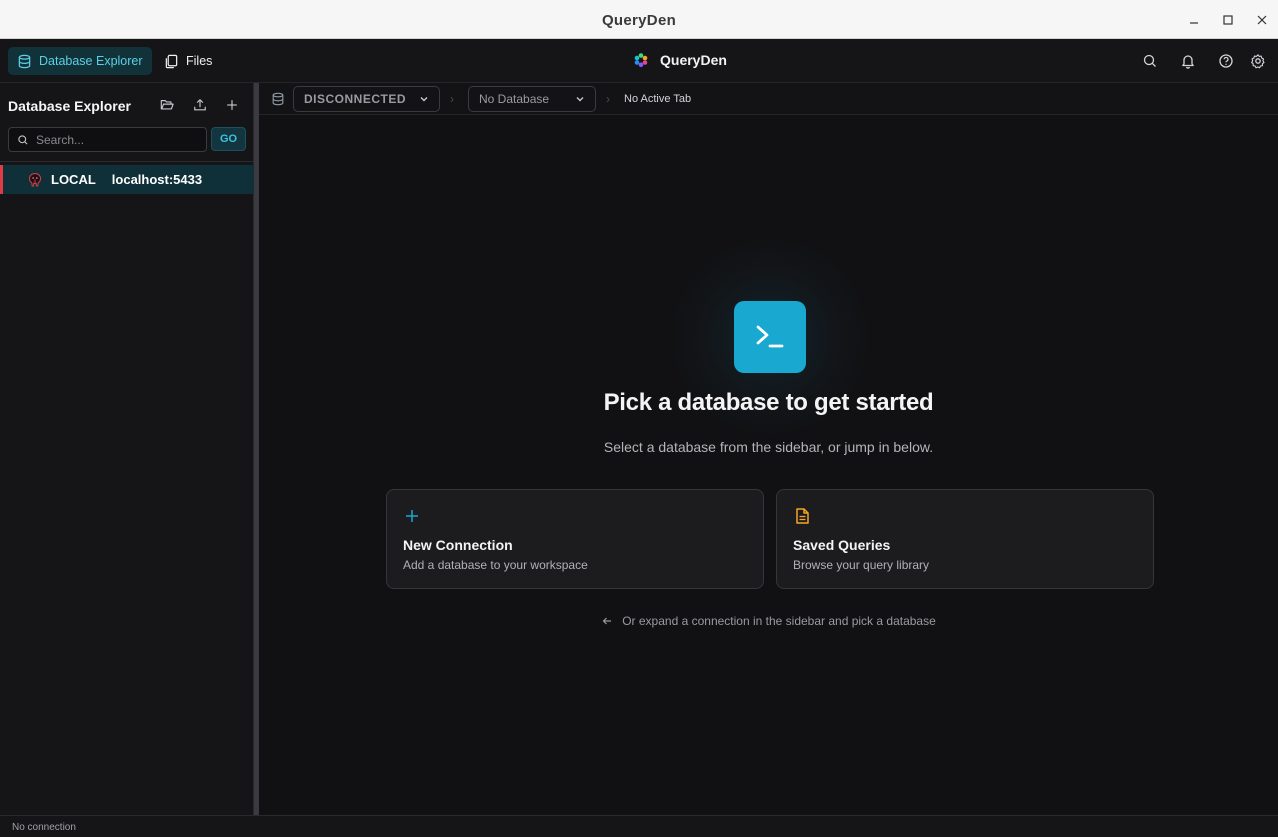 The image size is (1278, 837). I want to click on bell-icon, so click(1188, 61).